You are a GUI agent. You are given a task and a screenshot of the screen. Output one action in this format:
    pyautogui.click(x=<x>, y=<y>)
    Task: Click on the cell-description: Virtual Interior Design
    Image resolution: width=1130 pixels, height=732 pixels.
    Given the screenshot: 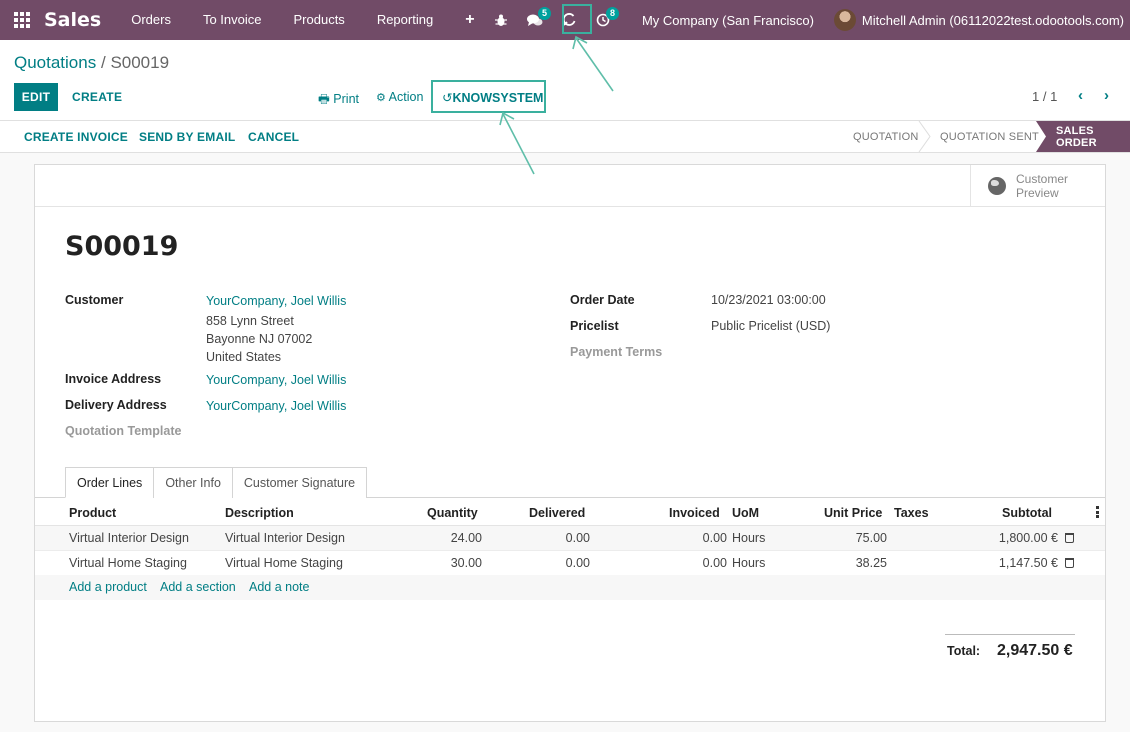 What is the action you would take?
    pyautogui.click(x=285, y=538)
    